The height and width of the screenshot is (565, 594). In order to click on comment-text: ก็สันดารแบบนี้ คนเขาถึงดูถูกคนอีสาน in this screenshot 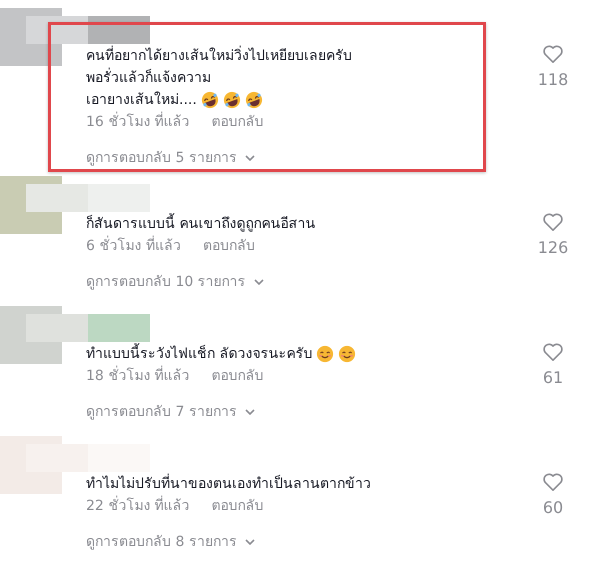, I will do `click(201, 224)`.